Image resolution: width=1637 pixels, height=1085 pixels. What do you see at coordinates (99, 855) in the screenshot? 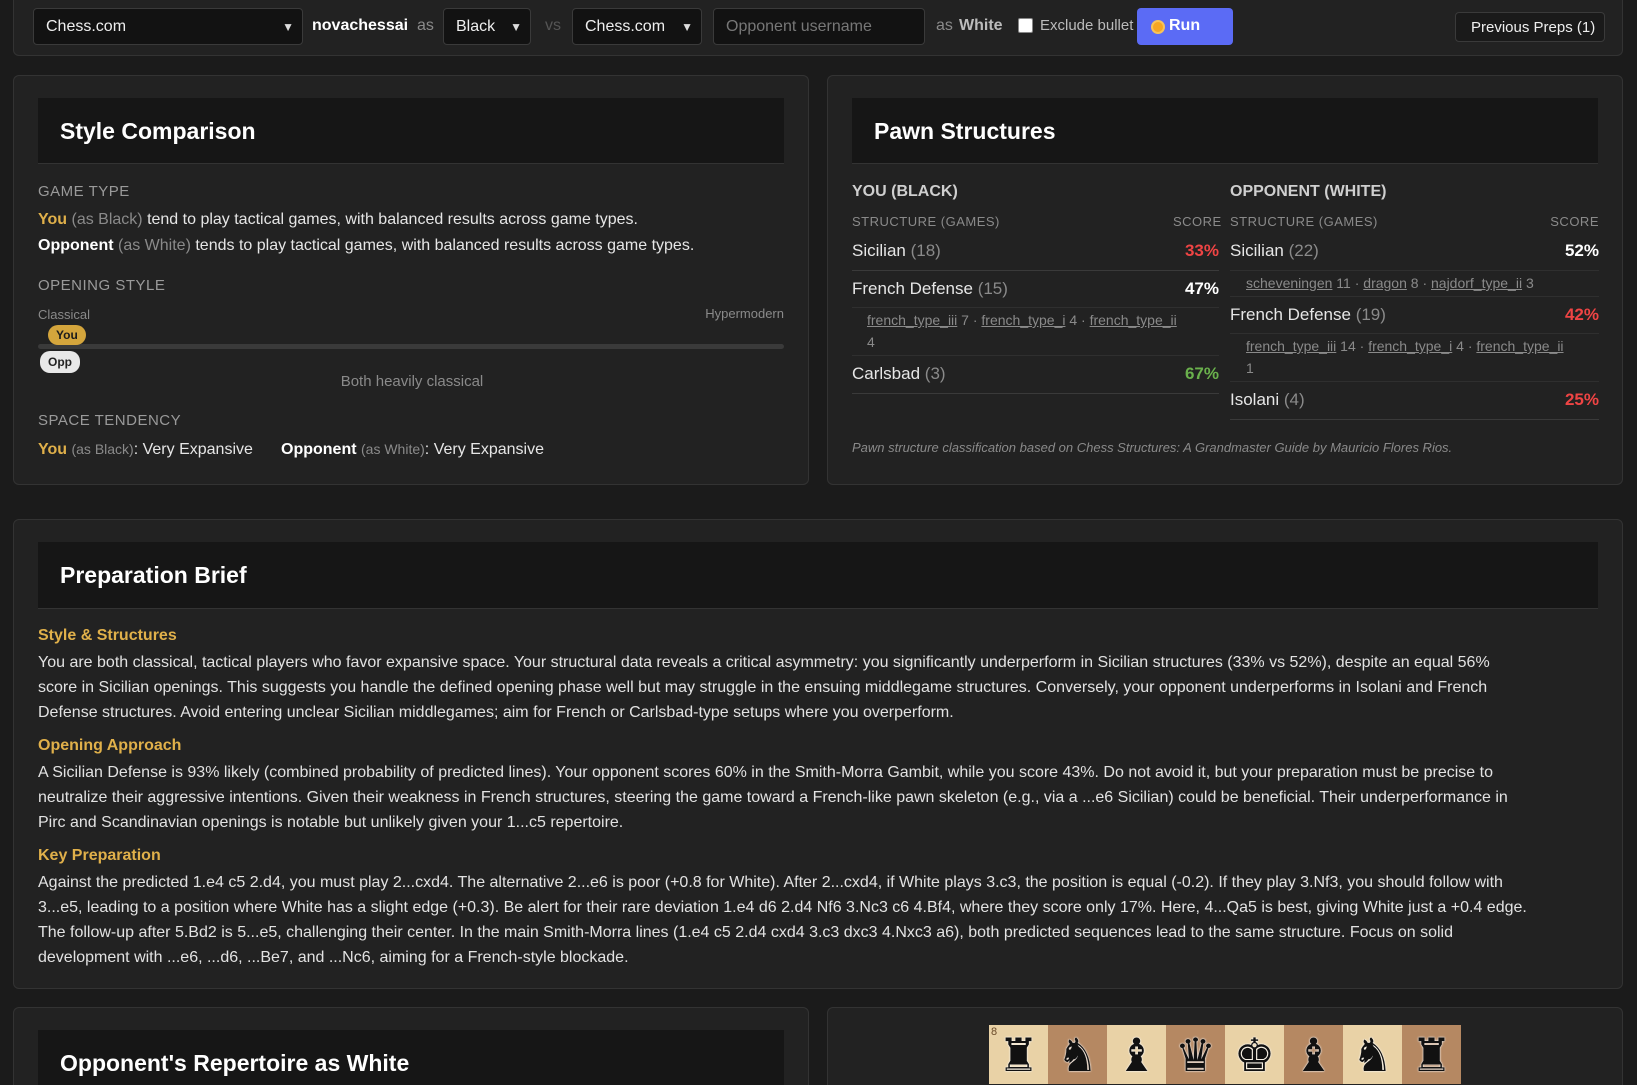
I see `key-preparation-heading: Key Preparation` at bounding box center [99, 855].